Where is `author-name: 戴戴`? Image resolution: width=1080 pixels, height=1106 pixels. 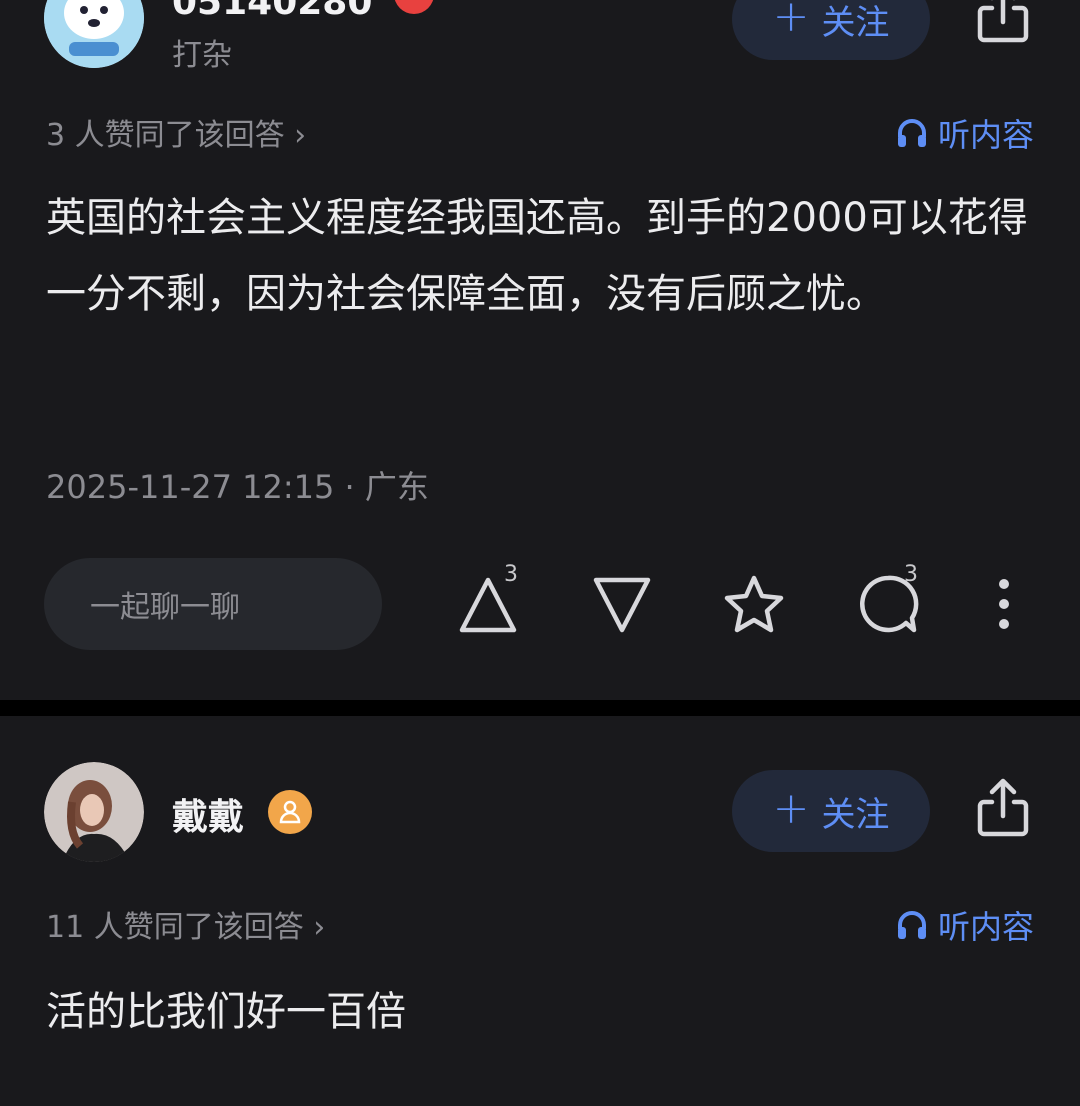 author-name: 戴戴 is located at coordinates (208, 814).